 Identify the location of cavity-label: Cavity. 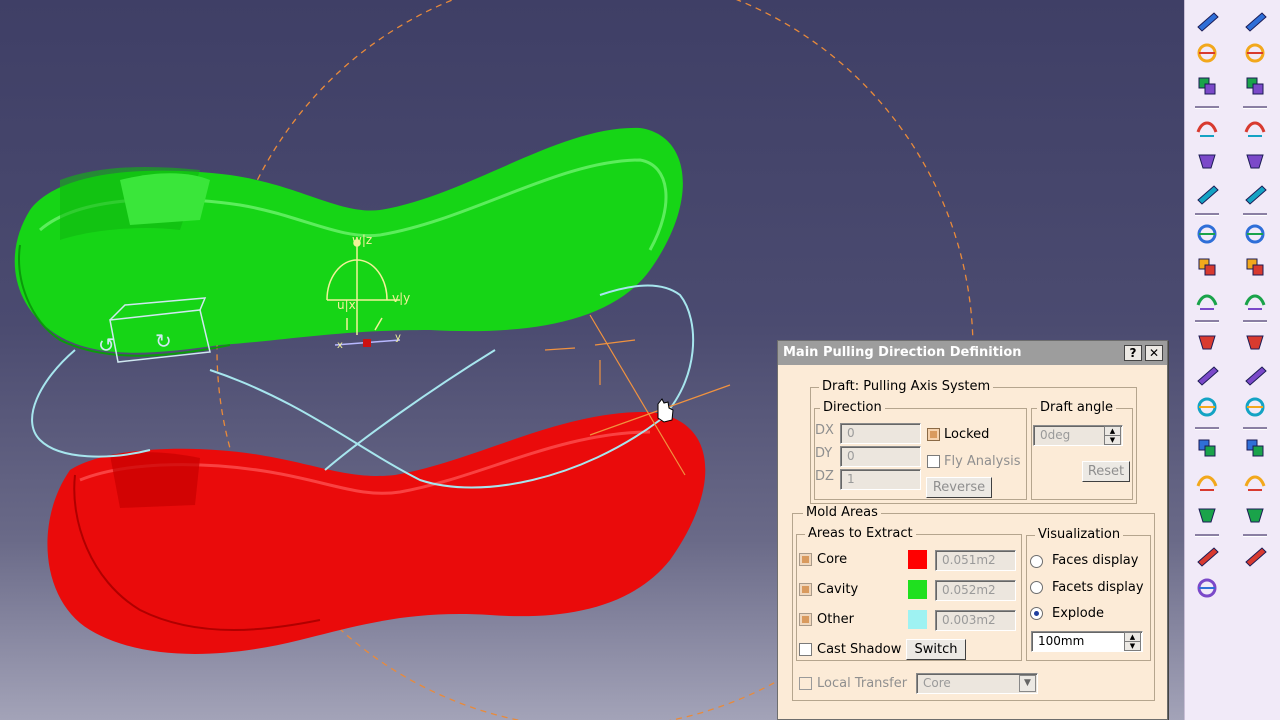
(838, 589).